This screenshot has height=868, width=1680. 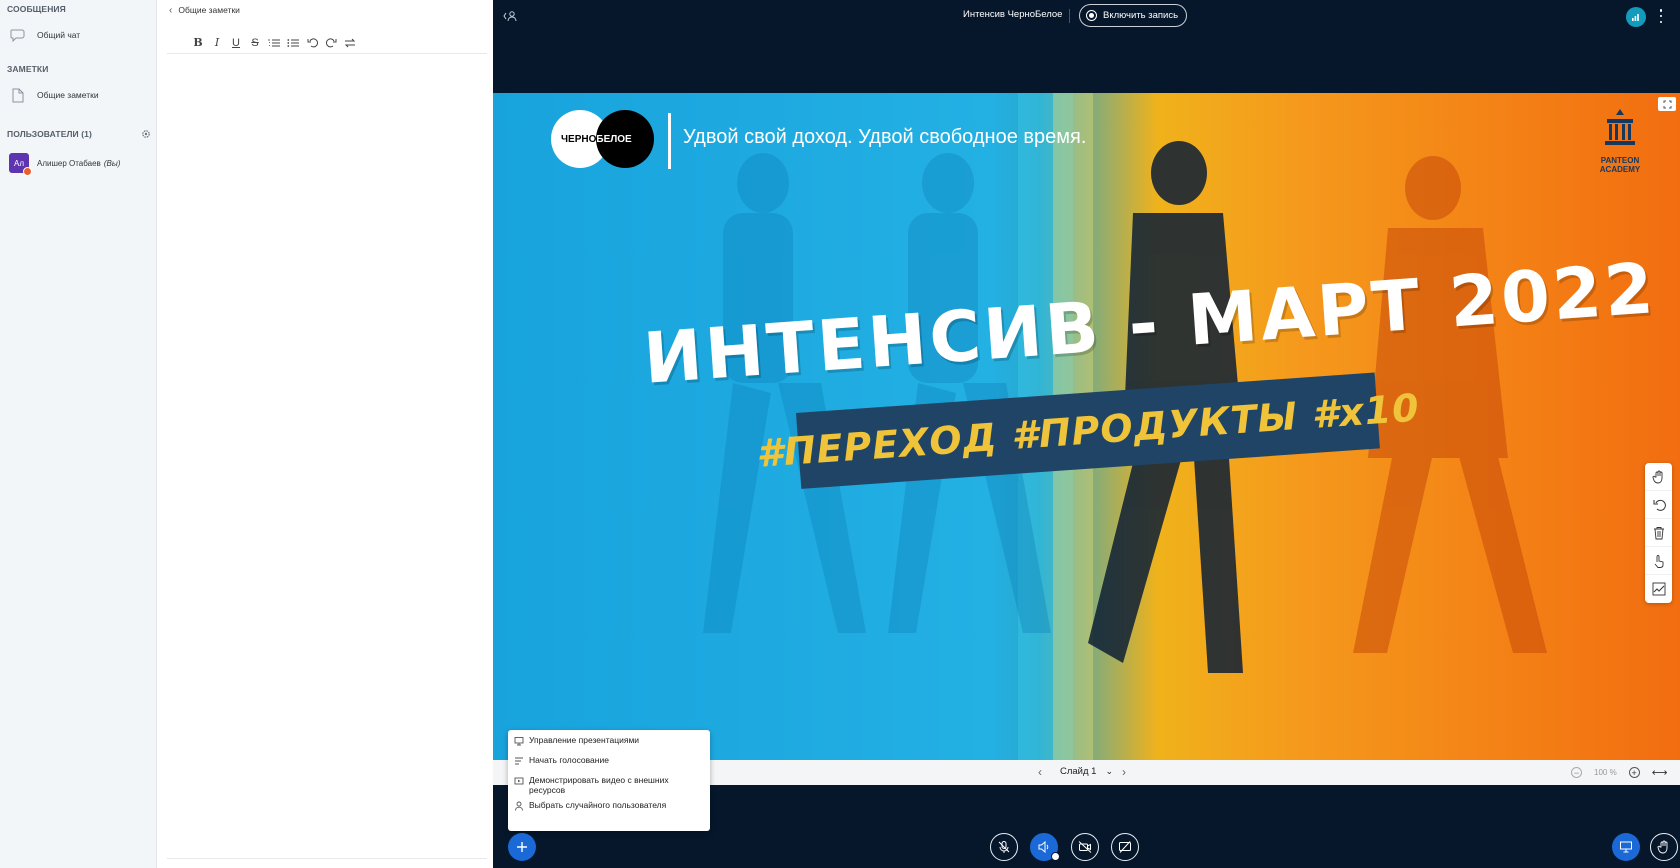 What do you see at coordinates (1125, 847) in the screenshot?
I see `share-screen-button` at bounding box center [1125, 847].